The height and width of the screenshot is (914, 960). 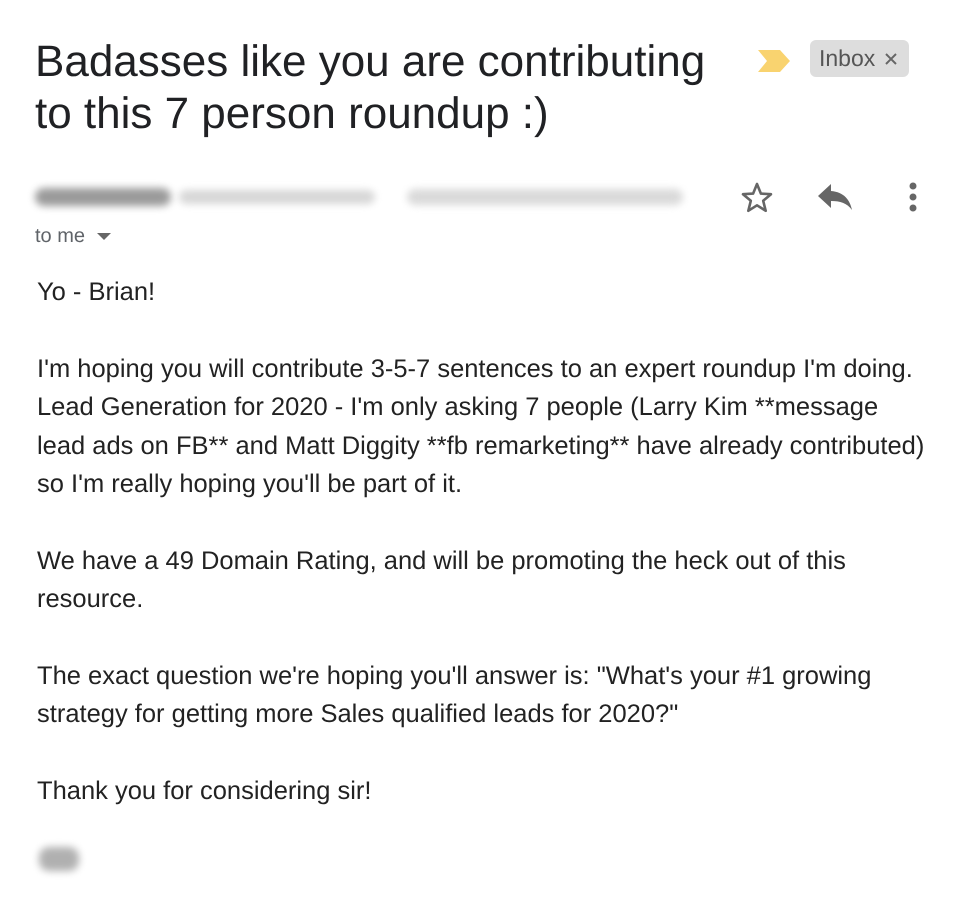 I want to click on label-text: Inbox, so click(x=847, y=58).